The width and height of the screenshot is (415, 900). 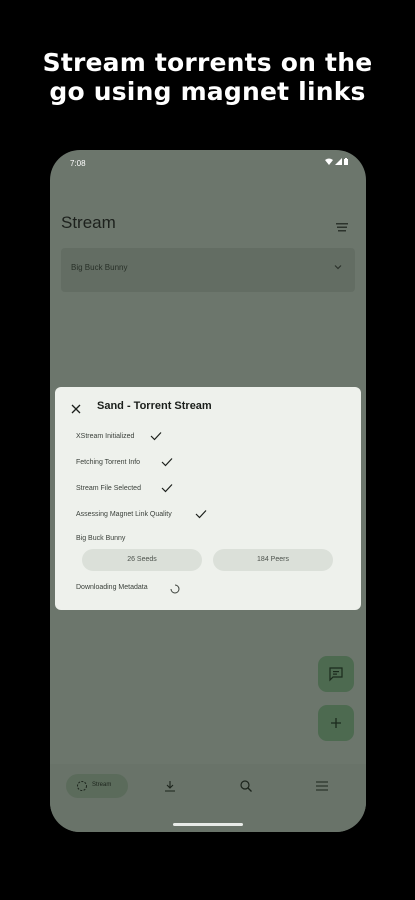 I want to click on nav-item-menu, so click(x=322, y=786).